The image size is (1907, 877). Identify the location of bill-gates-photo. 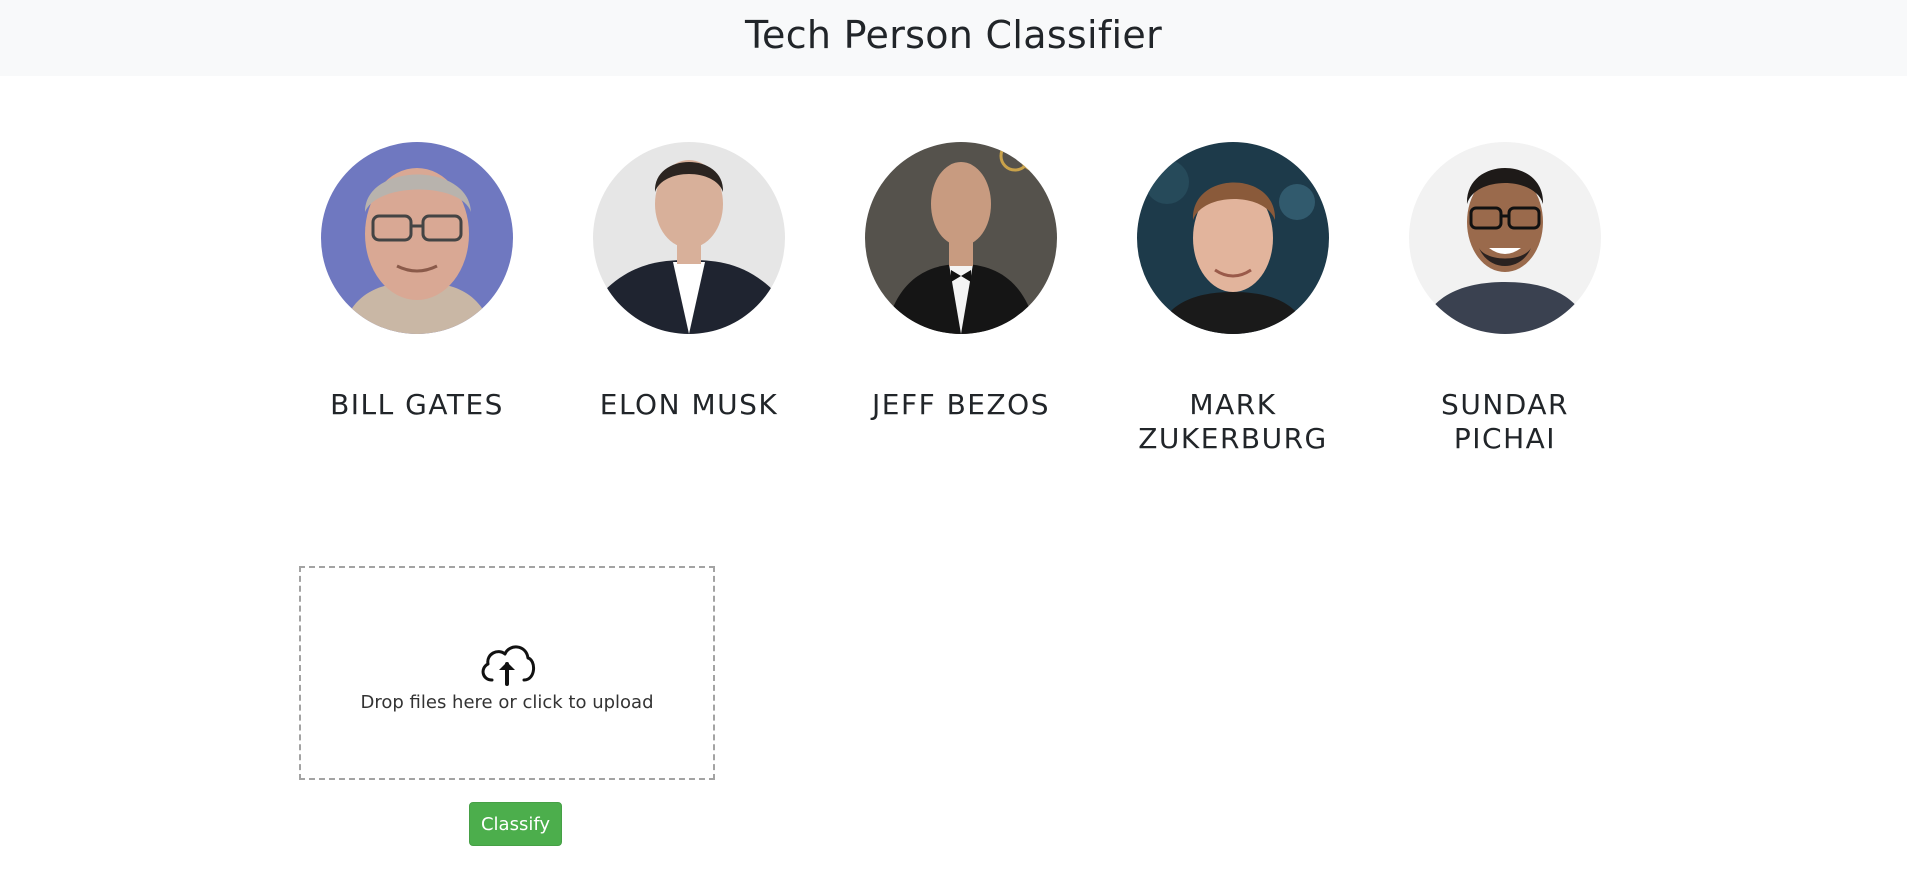
(417, 238).